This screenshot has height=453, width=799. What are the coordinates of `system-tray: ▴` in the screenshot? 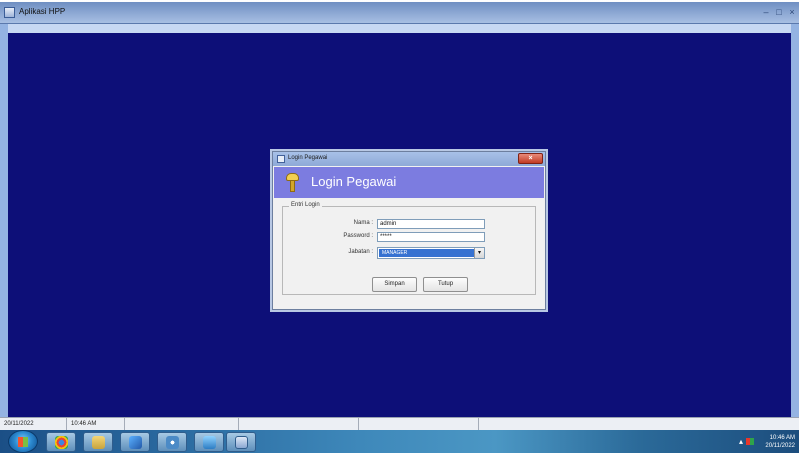 It's located at (749, 441).